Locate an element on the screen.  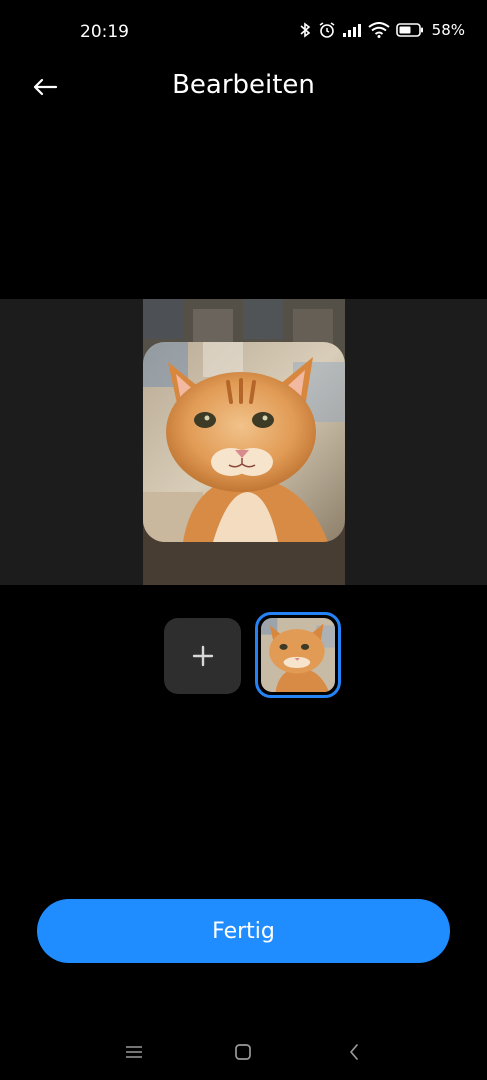
photo-preview is located at coordinates (244, 442).